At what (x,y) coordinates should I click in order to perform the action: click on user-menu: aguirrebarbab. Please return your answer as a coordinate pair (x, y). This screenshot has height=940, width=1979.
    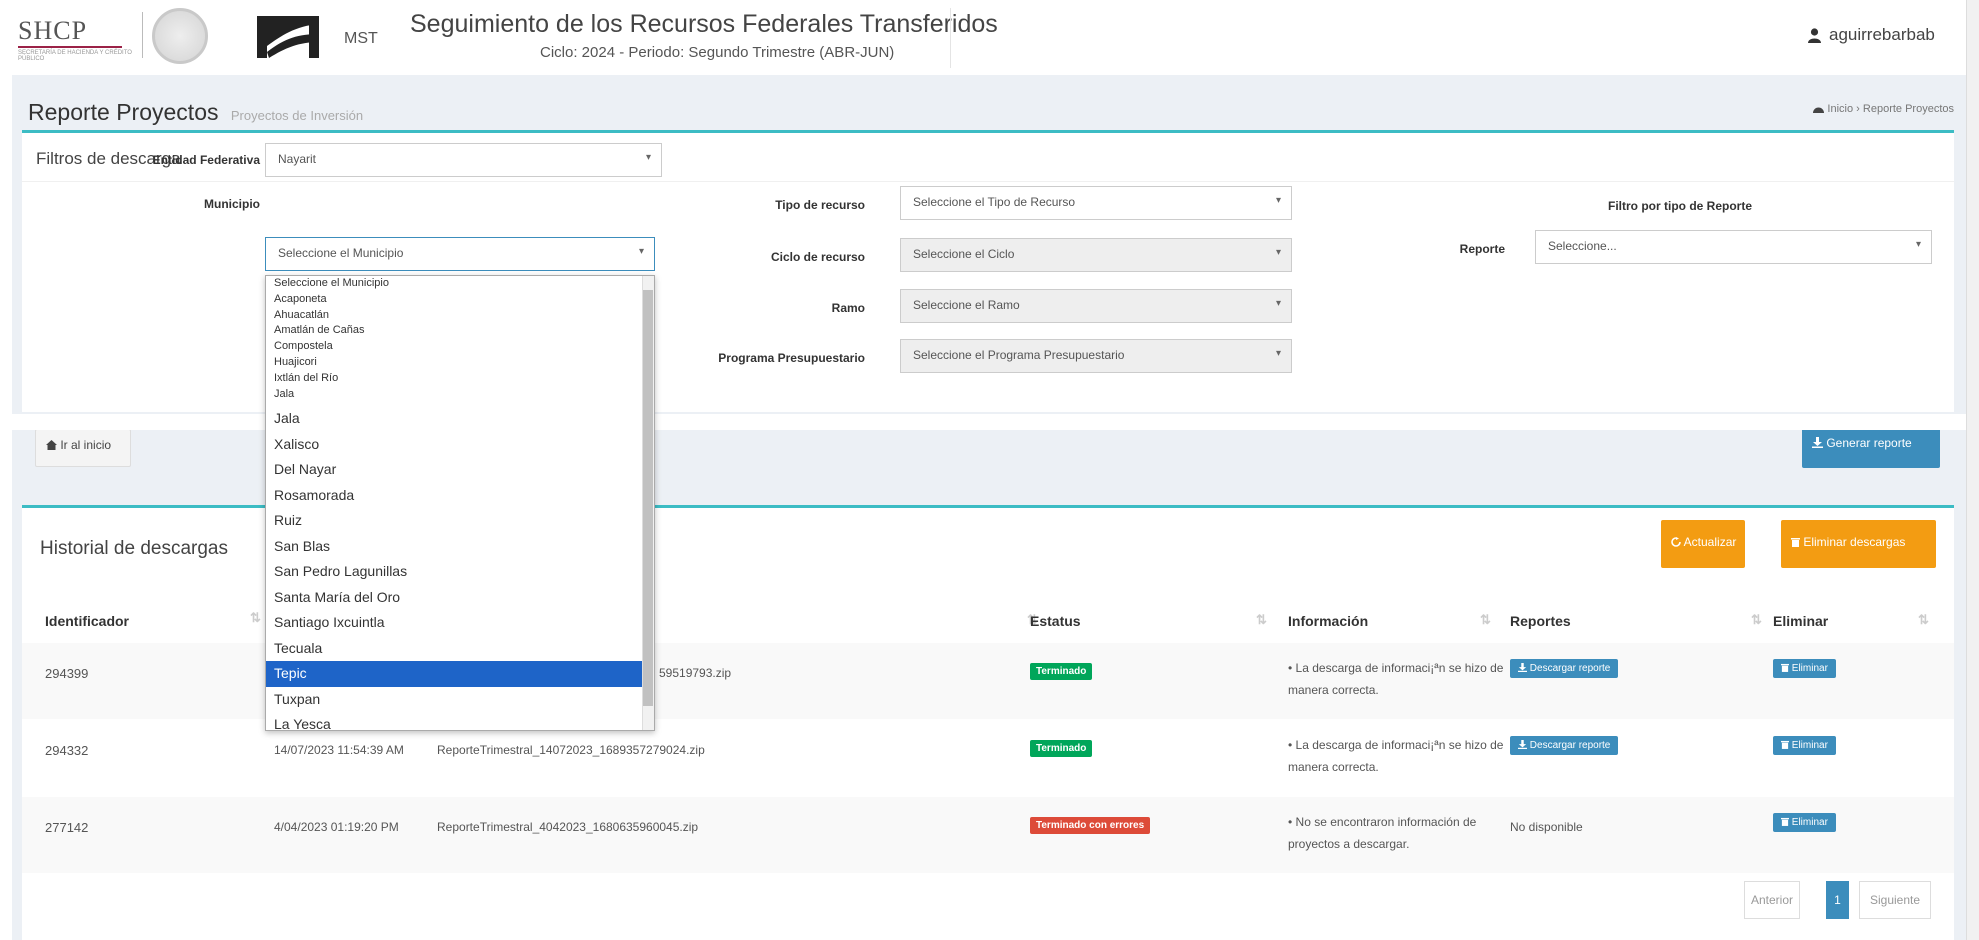
    Looking at the image, I should click on (1871, 35).